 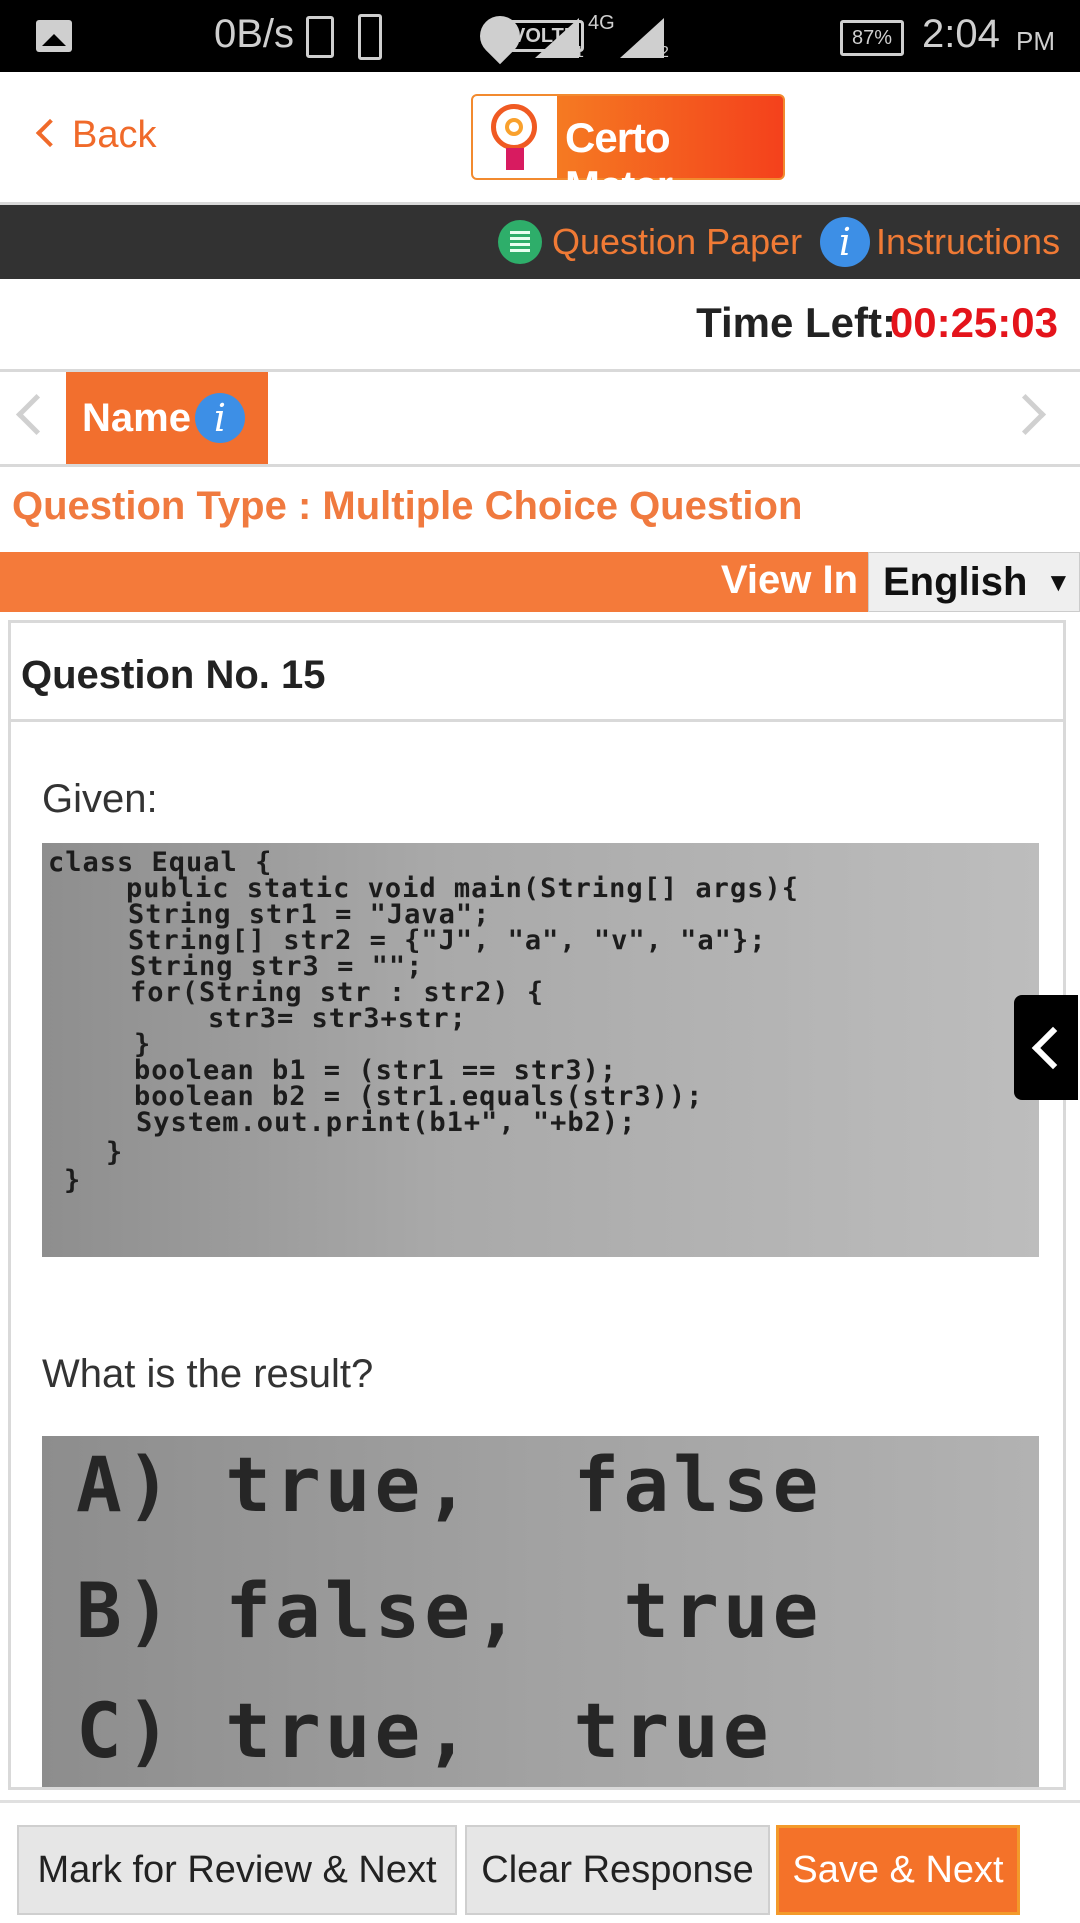 What do you see at coordinates (449, 1484) in the screenshot?
I see `option-line: A) true, false` at bounding box center [449, 1484].